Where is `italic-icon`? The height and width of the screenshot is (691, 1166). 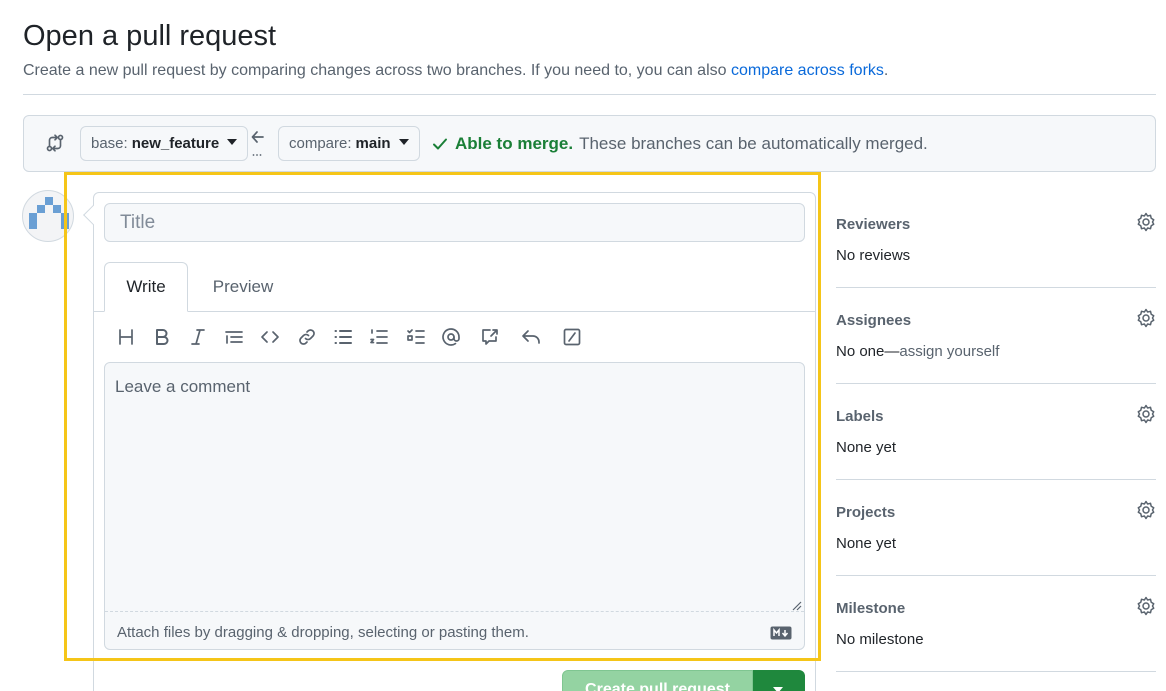
italic-icon is located at coordinates (198, 337).